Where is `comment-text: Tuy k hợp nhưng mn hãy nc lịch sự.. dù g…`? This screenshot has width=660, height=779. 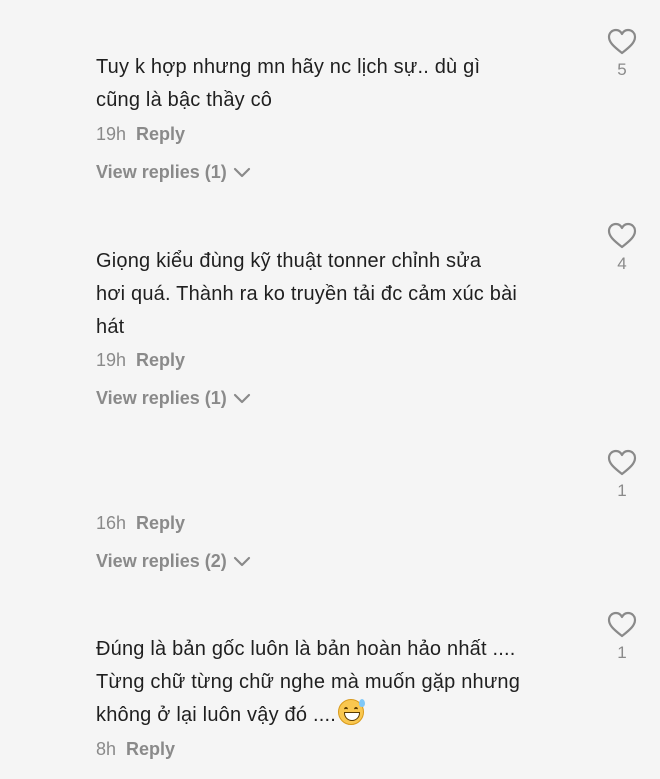
comment-text: Tuy k hợp nhưng mn hãy nc lịch sự.. dù g… is located at coordinates (341, 84).